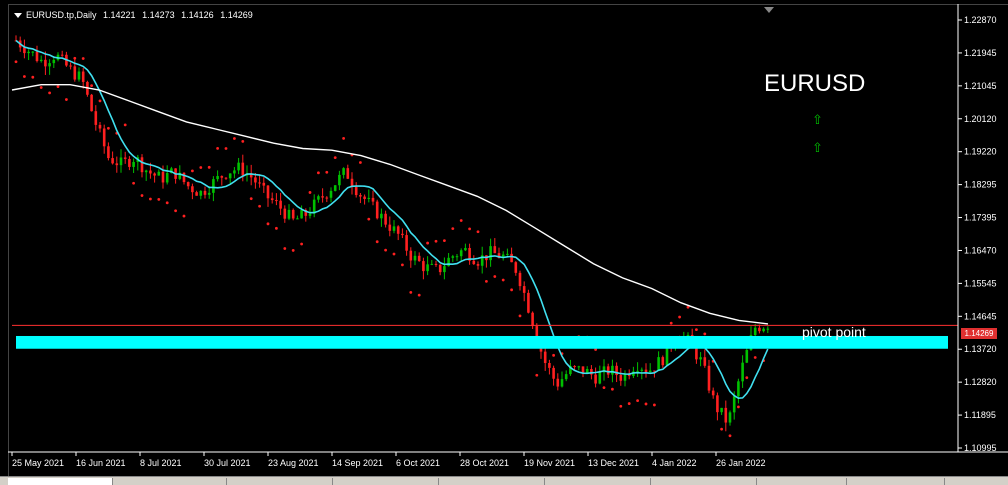 The image size is (1008, 485). Describe the element at coordinates (101, 463) in the screenshot. I see `x-tick-label: 16 Jun 2021` at that location.